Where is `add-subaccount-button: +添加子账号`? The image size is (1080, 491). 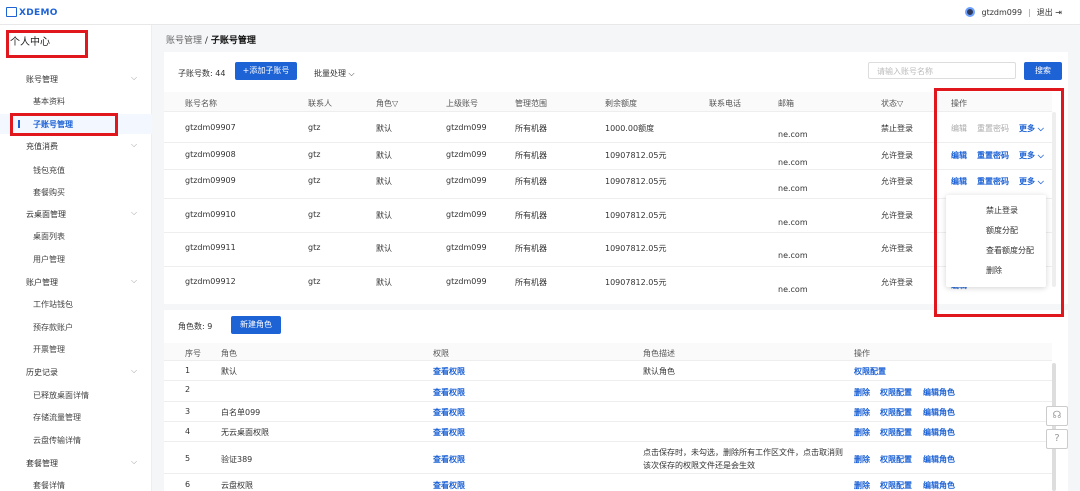 add-subaccount-button: +添加子账号 is located at coordinates (266, 71).